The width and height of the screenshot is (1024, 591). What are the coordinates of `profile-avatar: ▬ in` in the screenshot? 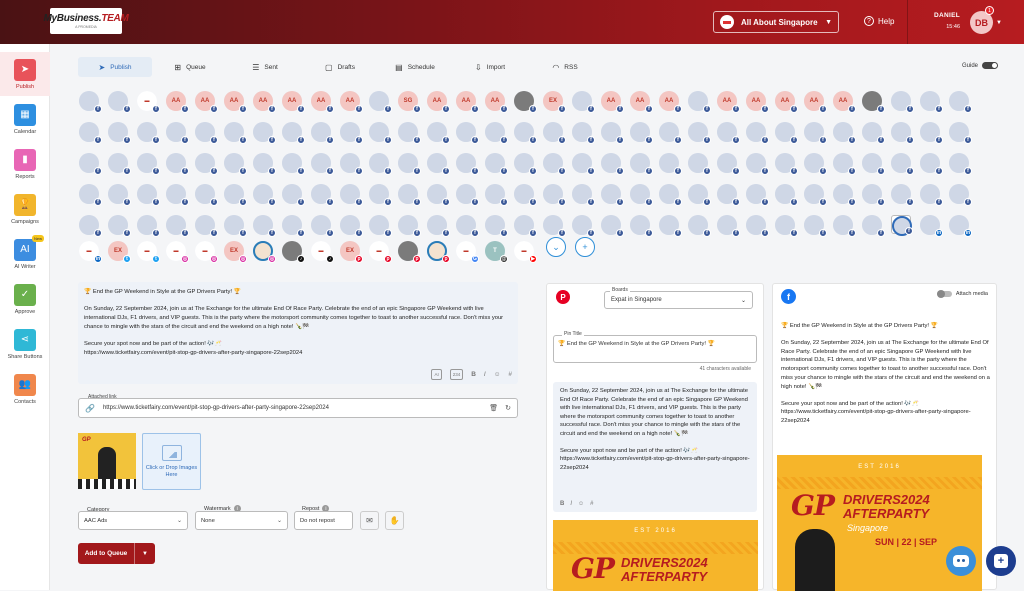 It's located at (90, 252).